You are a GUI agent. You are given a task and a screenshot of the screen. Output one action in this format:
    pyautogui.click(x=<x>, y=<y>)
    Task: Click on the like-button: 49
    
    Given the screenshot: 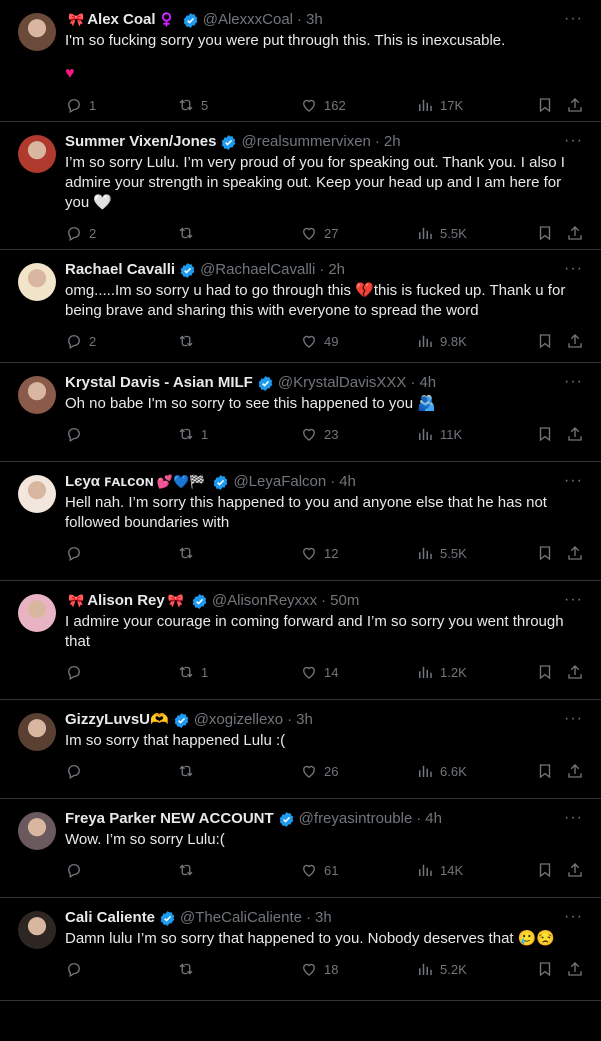 What is the action you would take?
    pyautogui.click(x=319, y=341)
    